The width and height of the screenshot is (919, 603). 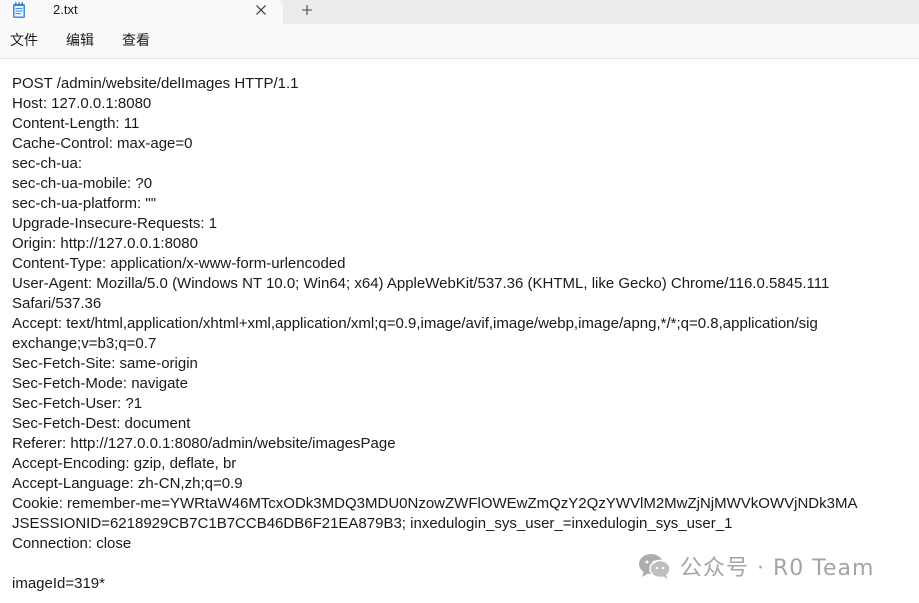 I want to click on text-line: sec-ch-ua-platform: "", so click(x=84, y=203).